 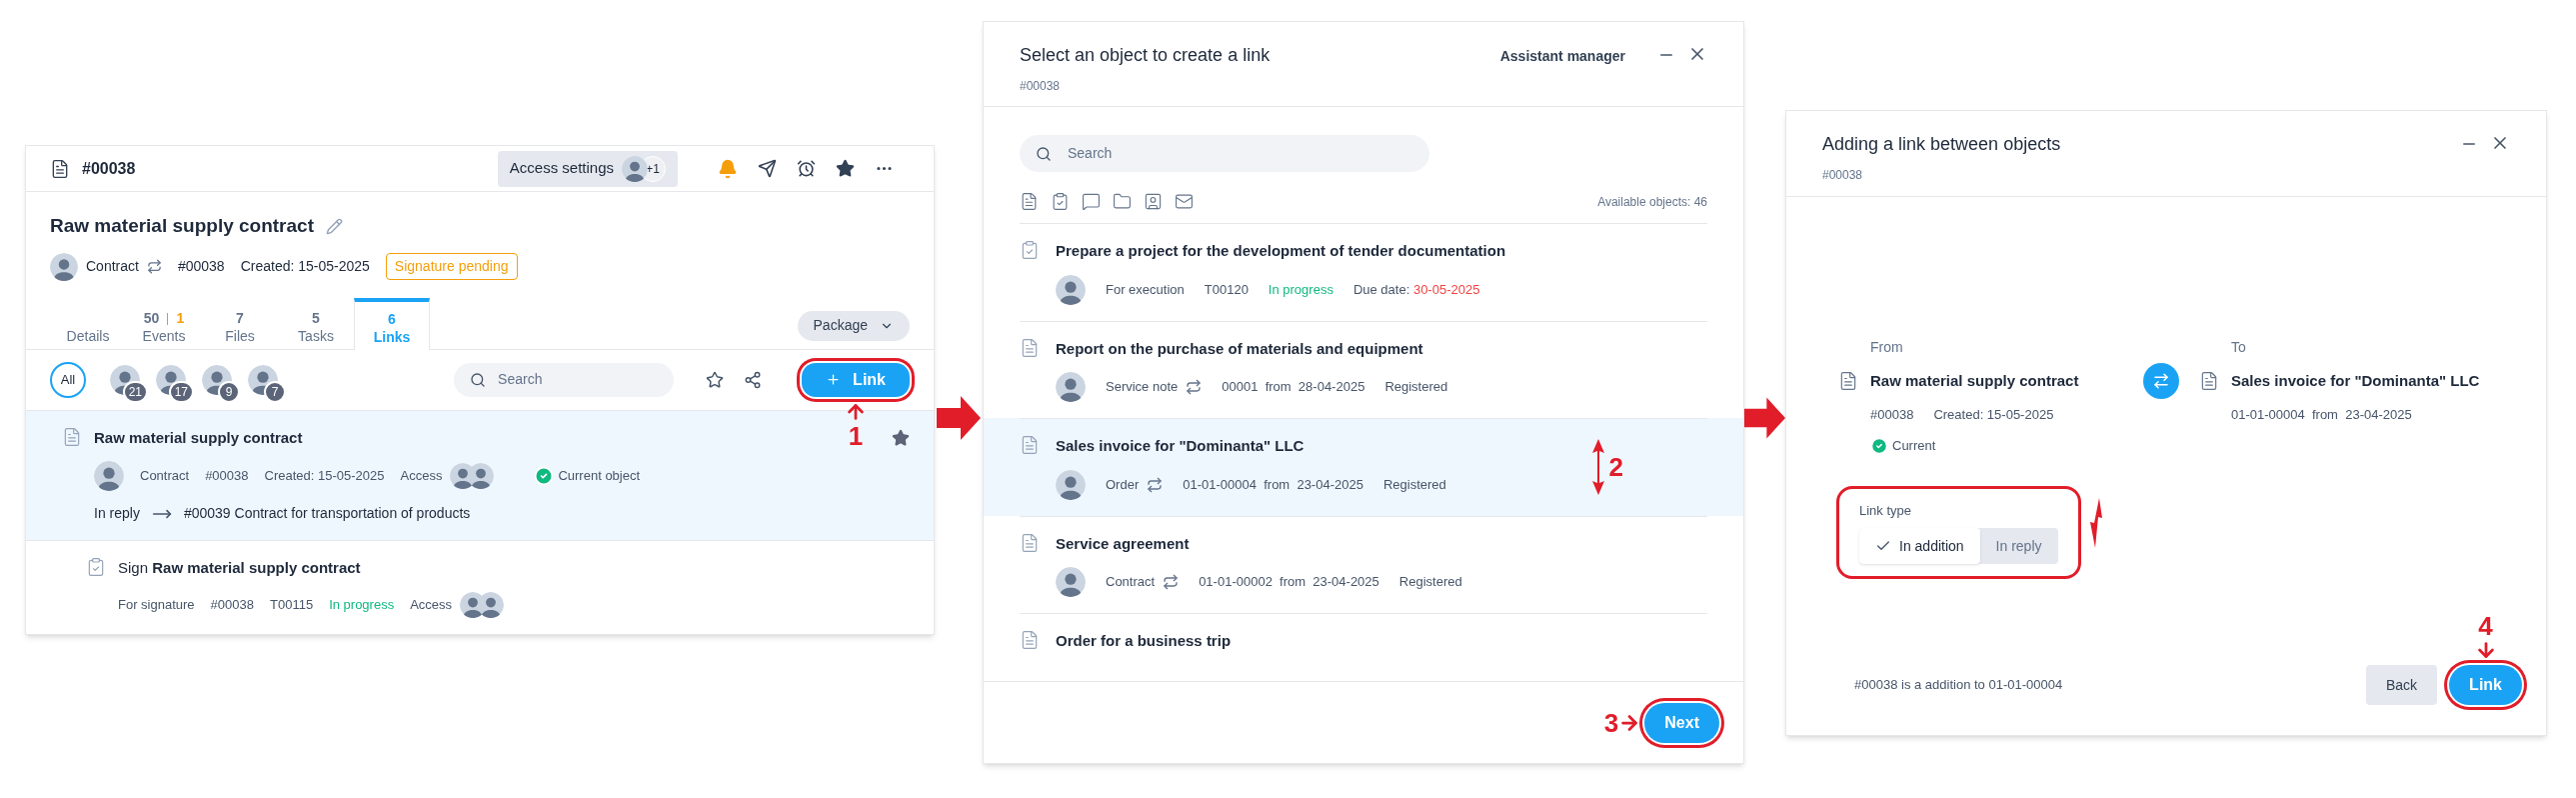 What do you see at coordinates (753, 379) in the screenshot?
I see `share-icon` at bounding box center [753, 379].